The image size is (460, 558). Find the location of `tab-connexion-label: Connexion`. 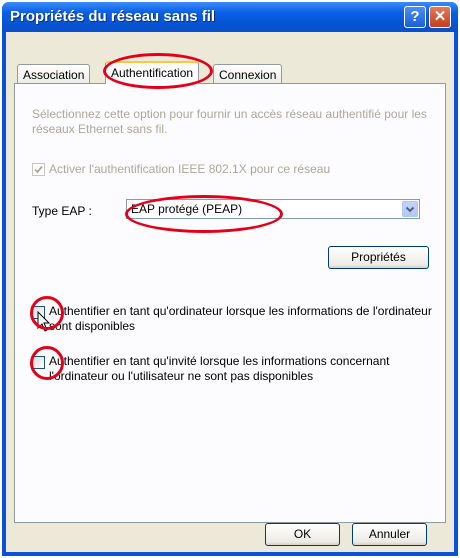

tab-connexion-label: Connexion is located at coordinates (248, 75).